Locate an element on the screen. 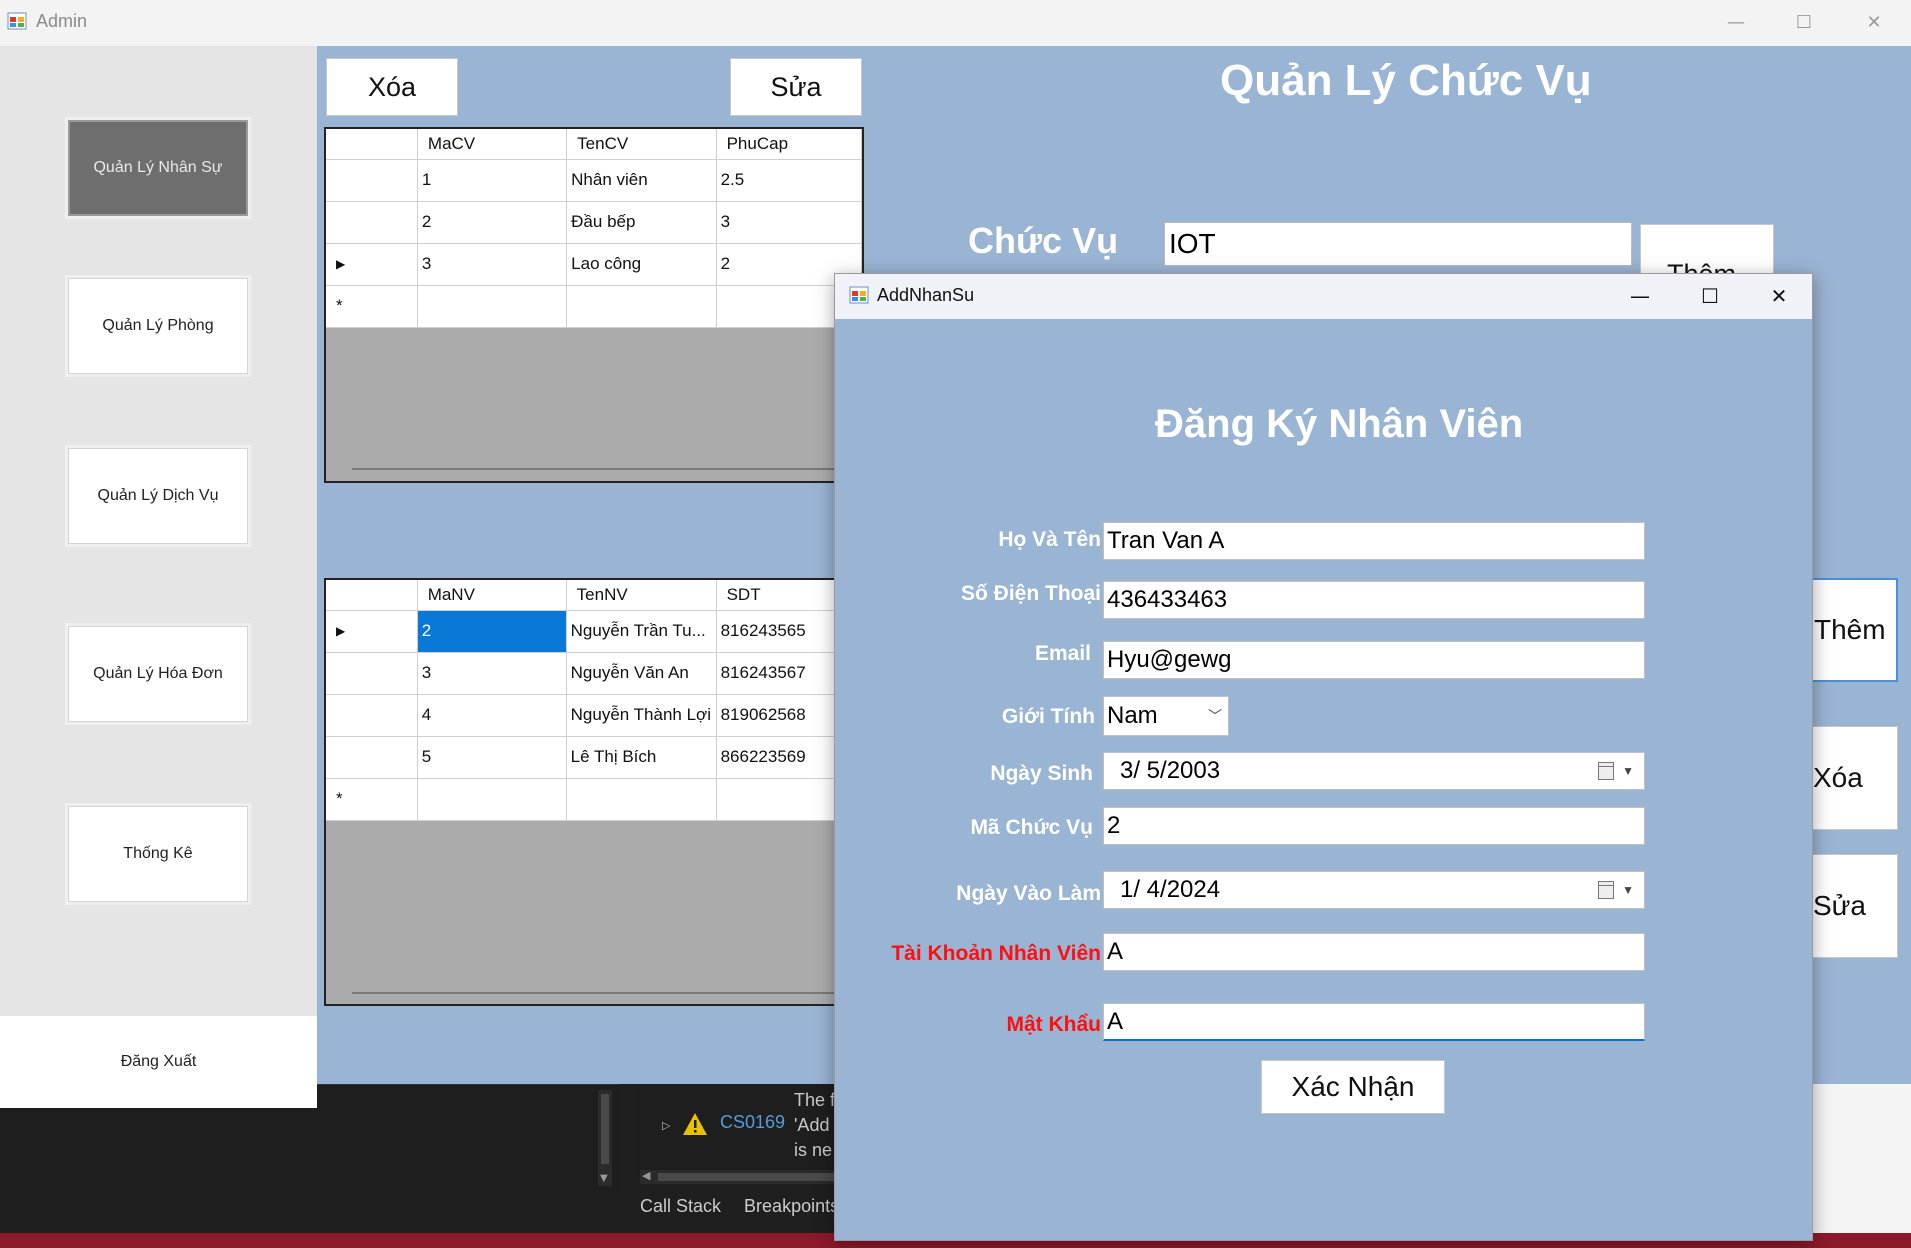  cell-tennv: Nguyễn Văn An is located at coordinates (641, 673).